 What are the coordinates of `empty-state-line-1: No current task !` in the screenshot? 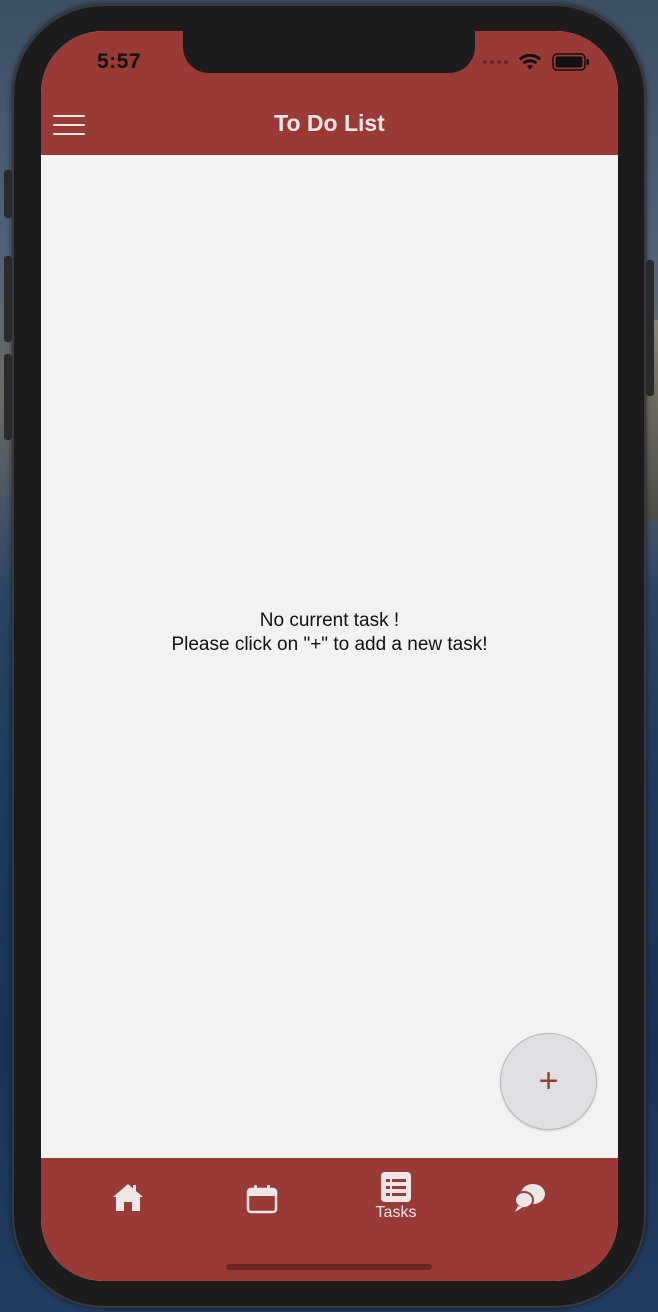 It's located at (329, 620).